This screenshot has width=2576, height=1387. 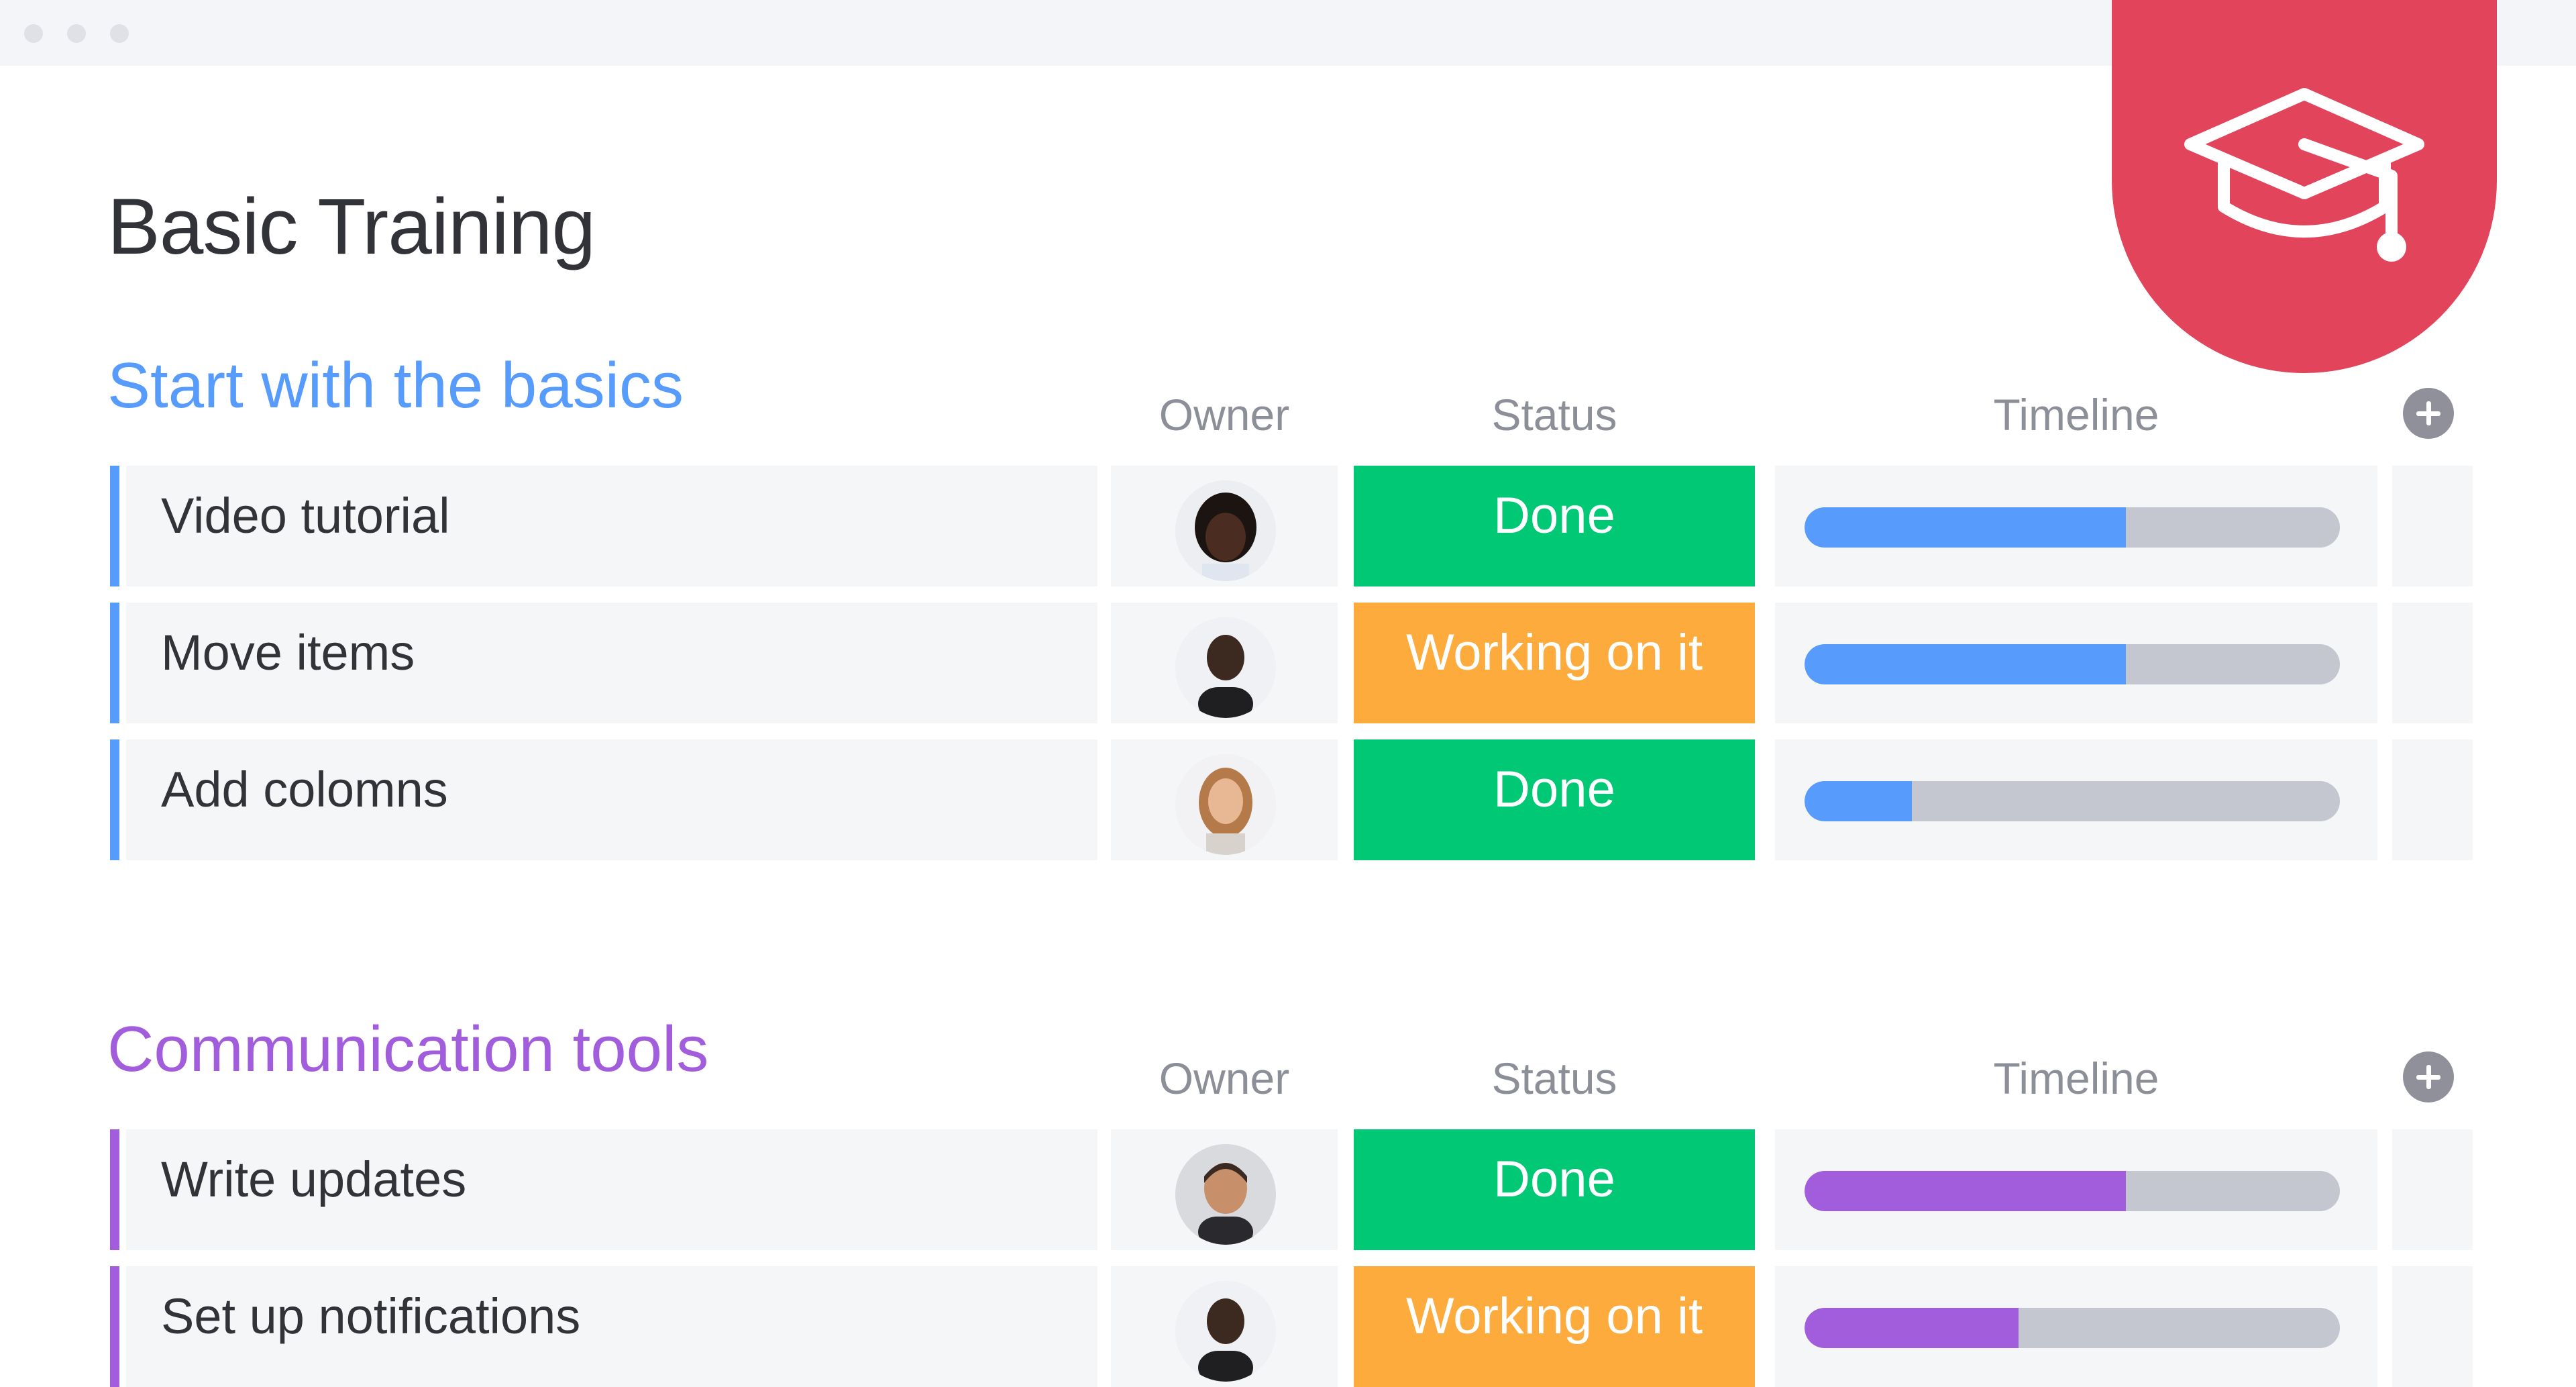 What do you see at coordinates (2304, 175) in the screenshot?
I see `graduation-cap-icon` at bounding box center [2304, 175].